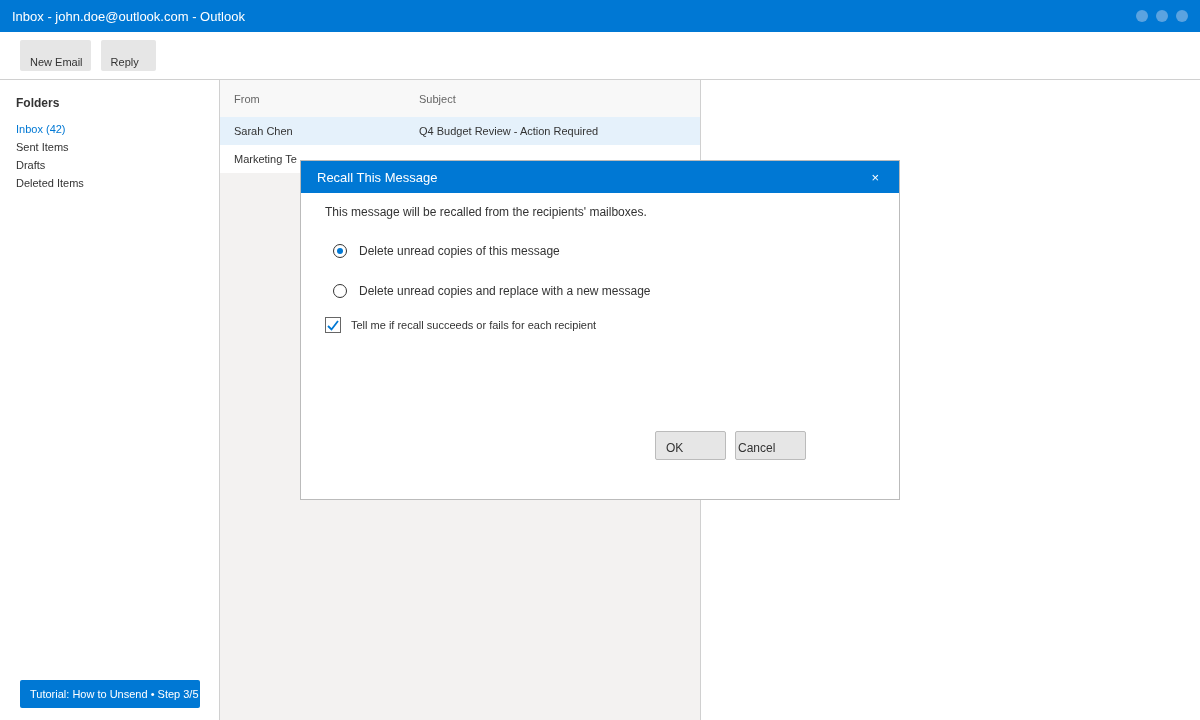 The height and width of the screenshot is (720, 1200). What do you see at coordinates (459, 251) in the screenshot?
I see `option-label: Delete unread copies of this message` at bounding box center [459, 251].